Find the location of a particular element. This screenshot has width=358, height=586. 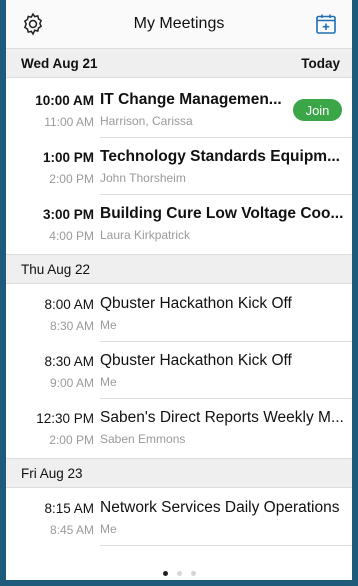

day-header: Thu Aug 22 is located at coordinates (179, 269).